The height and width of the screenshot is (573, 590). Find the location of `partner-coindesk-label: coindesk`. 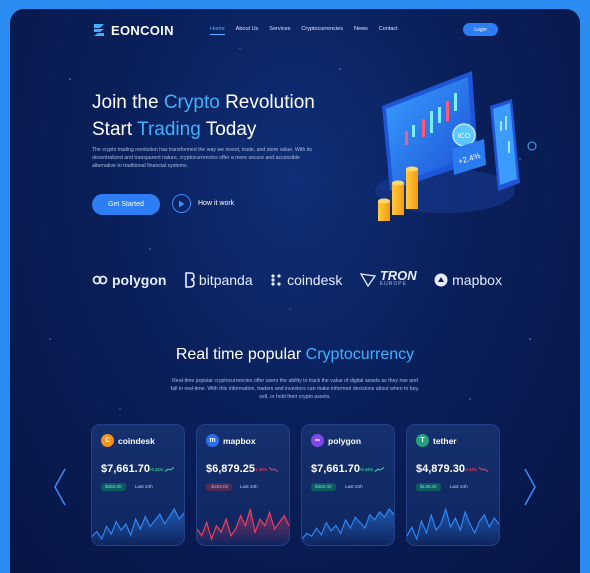

partner-coindesk-label: coindesk is located at coordinates (315, 280).